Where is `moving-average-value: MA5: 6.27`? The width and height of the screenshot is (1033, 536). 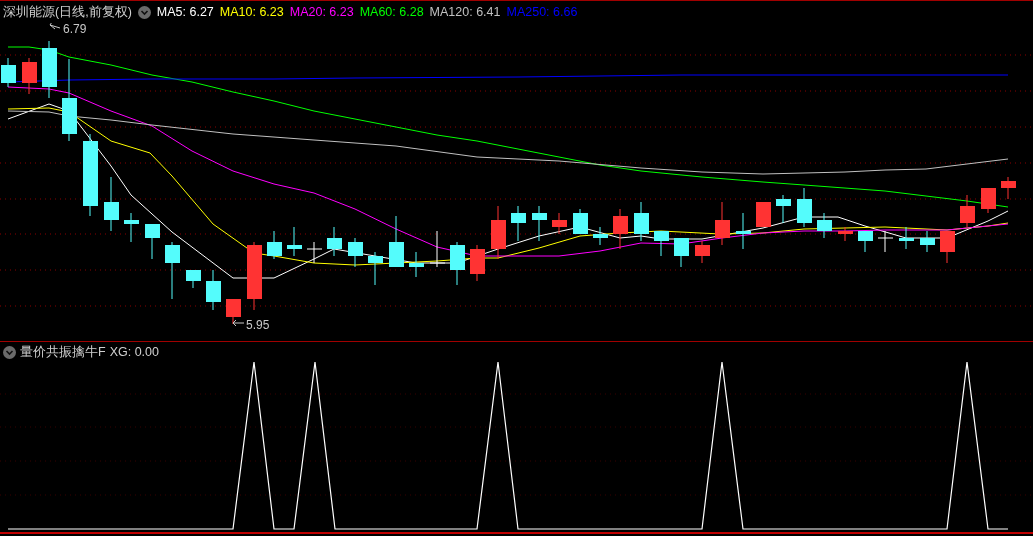
moving-average-value: MA5: 6.27 is located at coordinates (185, 12).